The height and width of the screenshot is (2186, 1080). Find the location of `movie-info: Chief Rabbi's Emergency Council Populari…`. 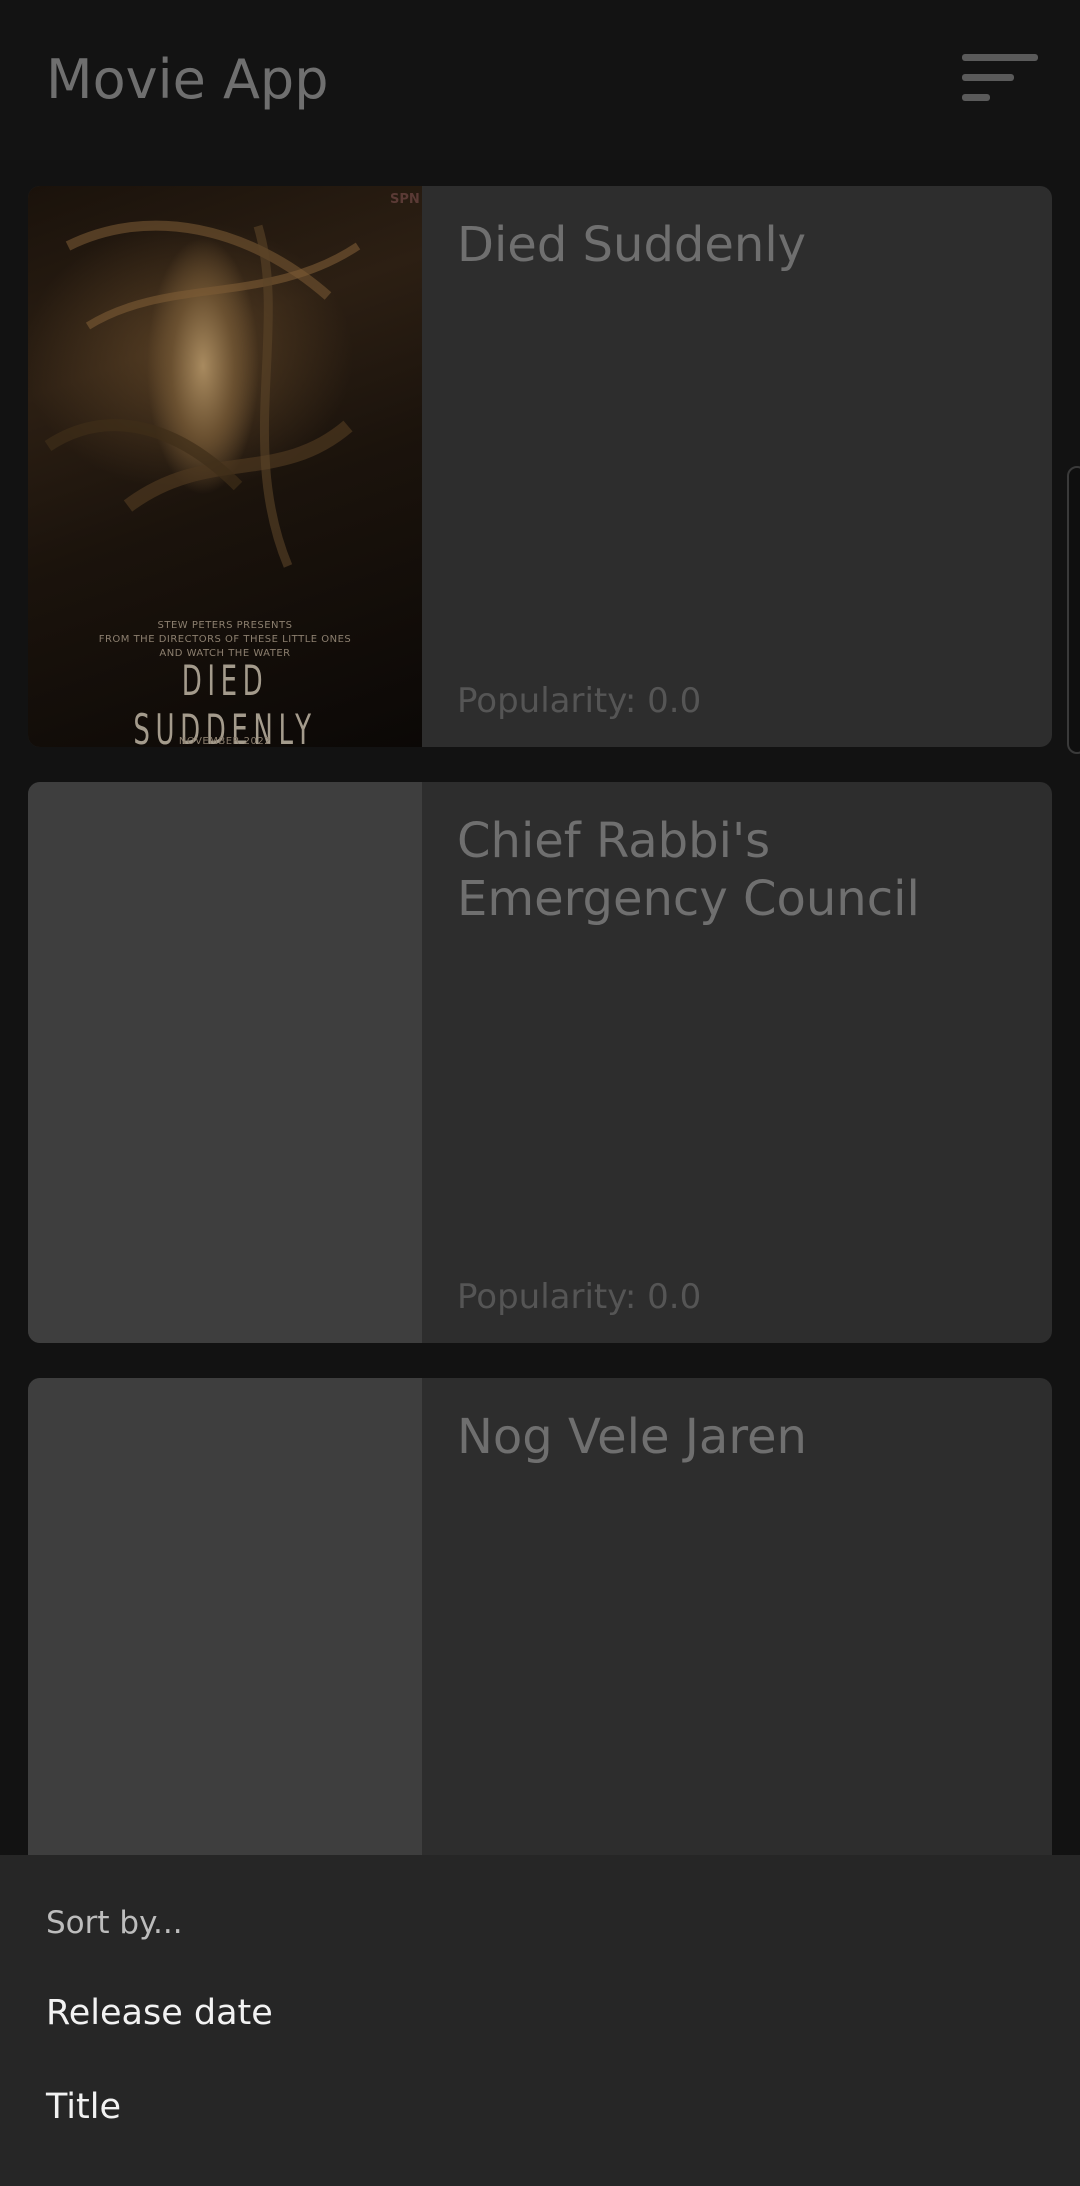

movie-info: Chief Rabbi's Emergency Council Populari… is located at coordinates (734, 1062).